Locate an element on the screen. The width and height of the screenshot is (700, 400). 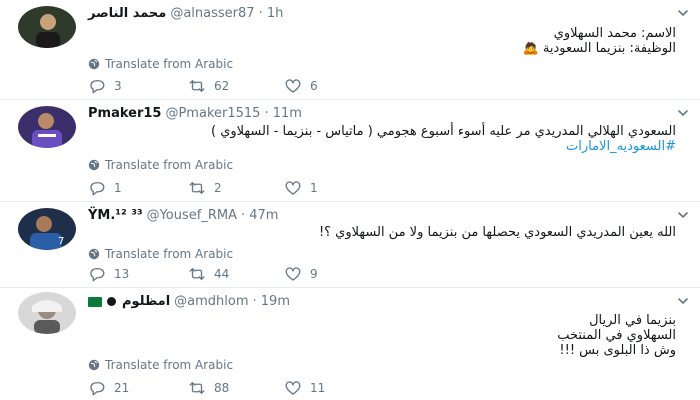
reply-button: 1 is located at coordinates (105, 188).